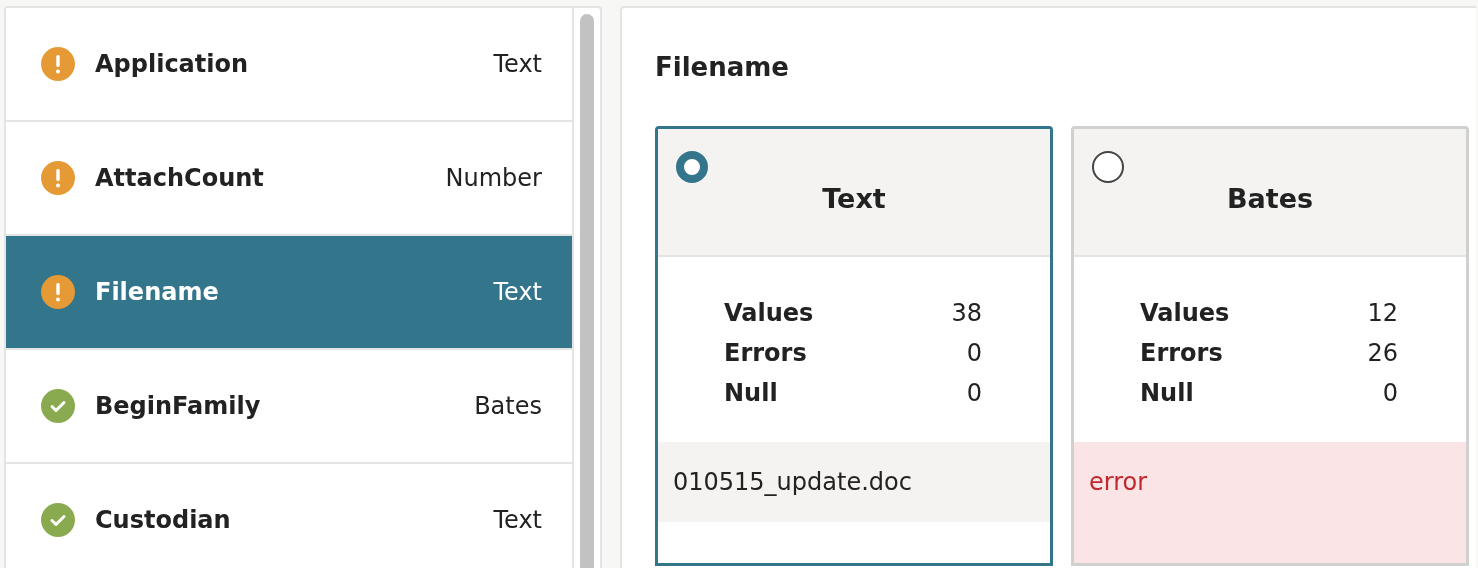  I want to click on stat-value: 38, so click(966, 313).